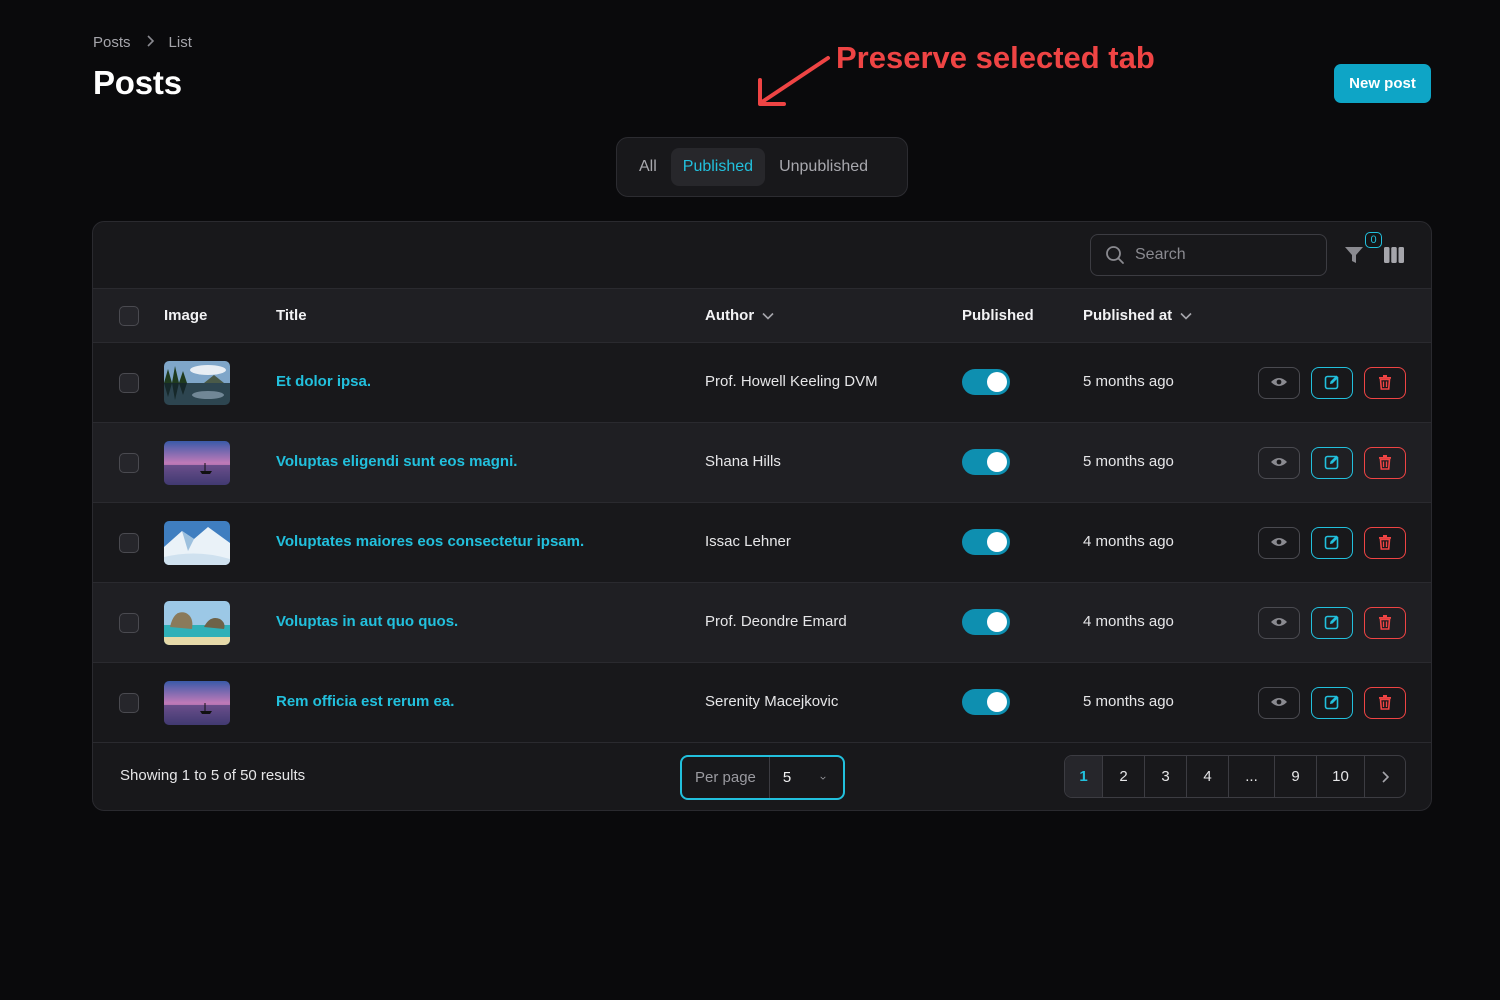 This screenshot has height=1000, width=1500. Describe the element at coordinates (1220, 255) in the screenshot. I see `search-input` at that location.